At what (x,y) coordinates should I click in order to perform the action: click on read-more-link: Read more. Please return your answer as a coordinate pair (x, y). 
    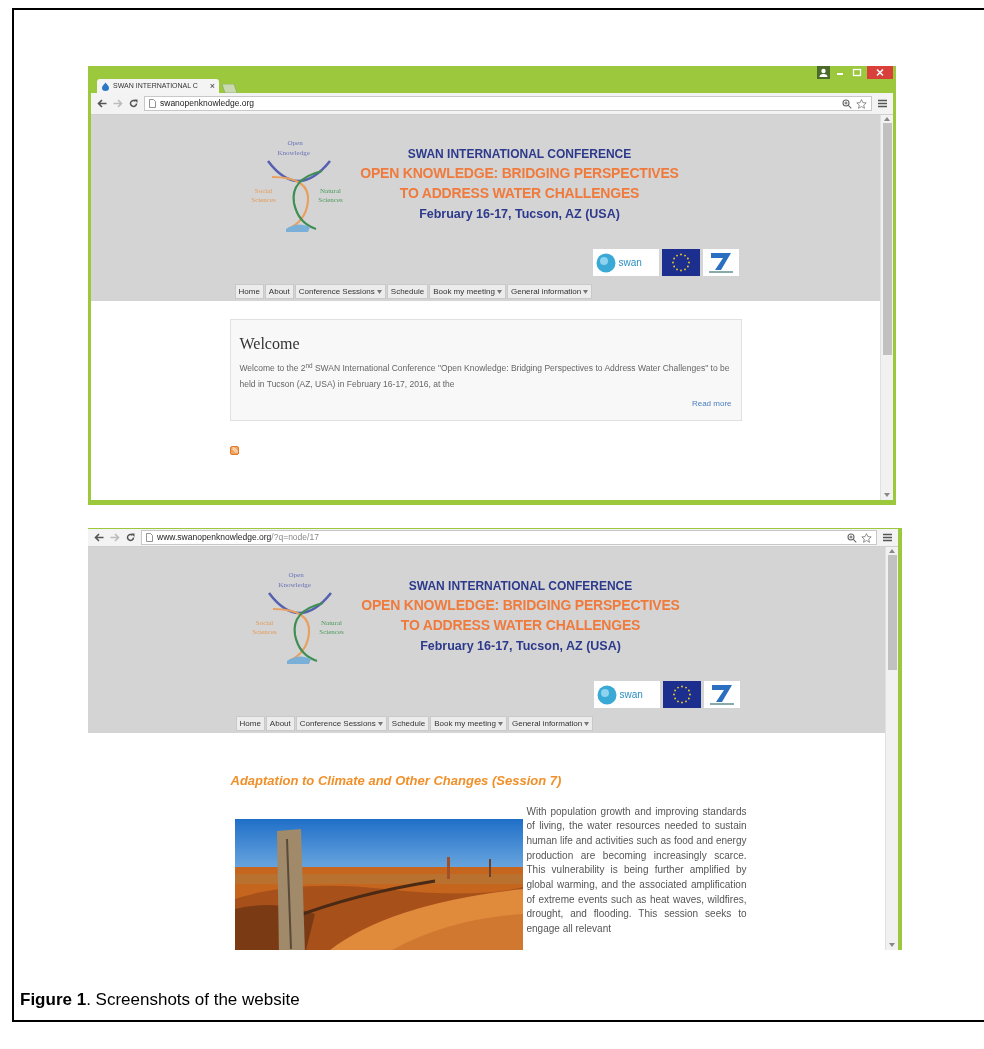
    Looking at the image, I should click on (711, 404).